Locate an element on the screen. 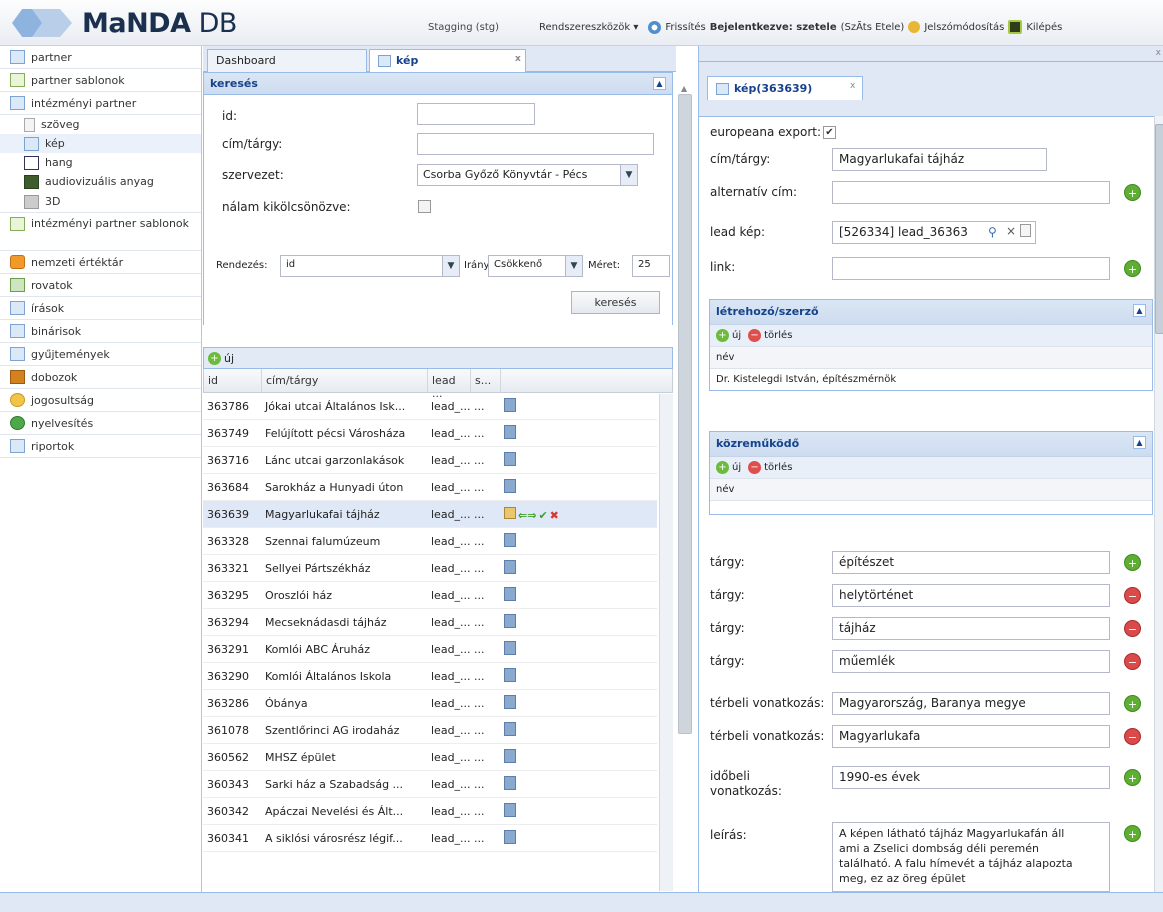  sort-select: id ▼ is located at coordinates (370, 266).